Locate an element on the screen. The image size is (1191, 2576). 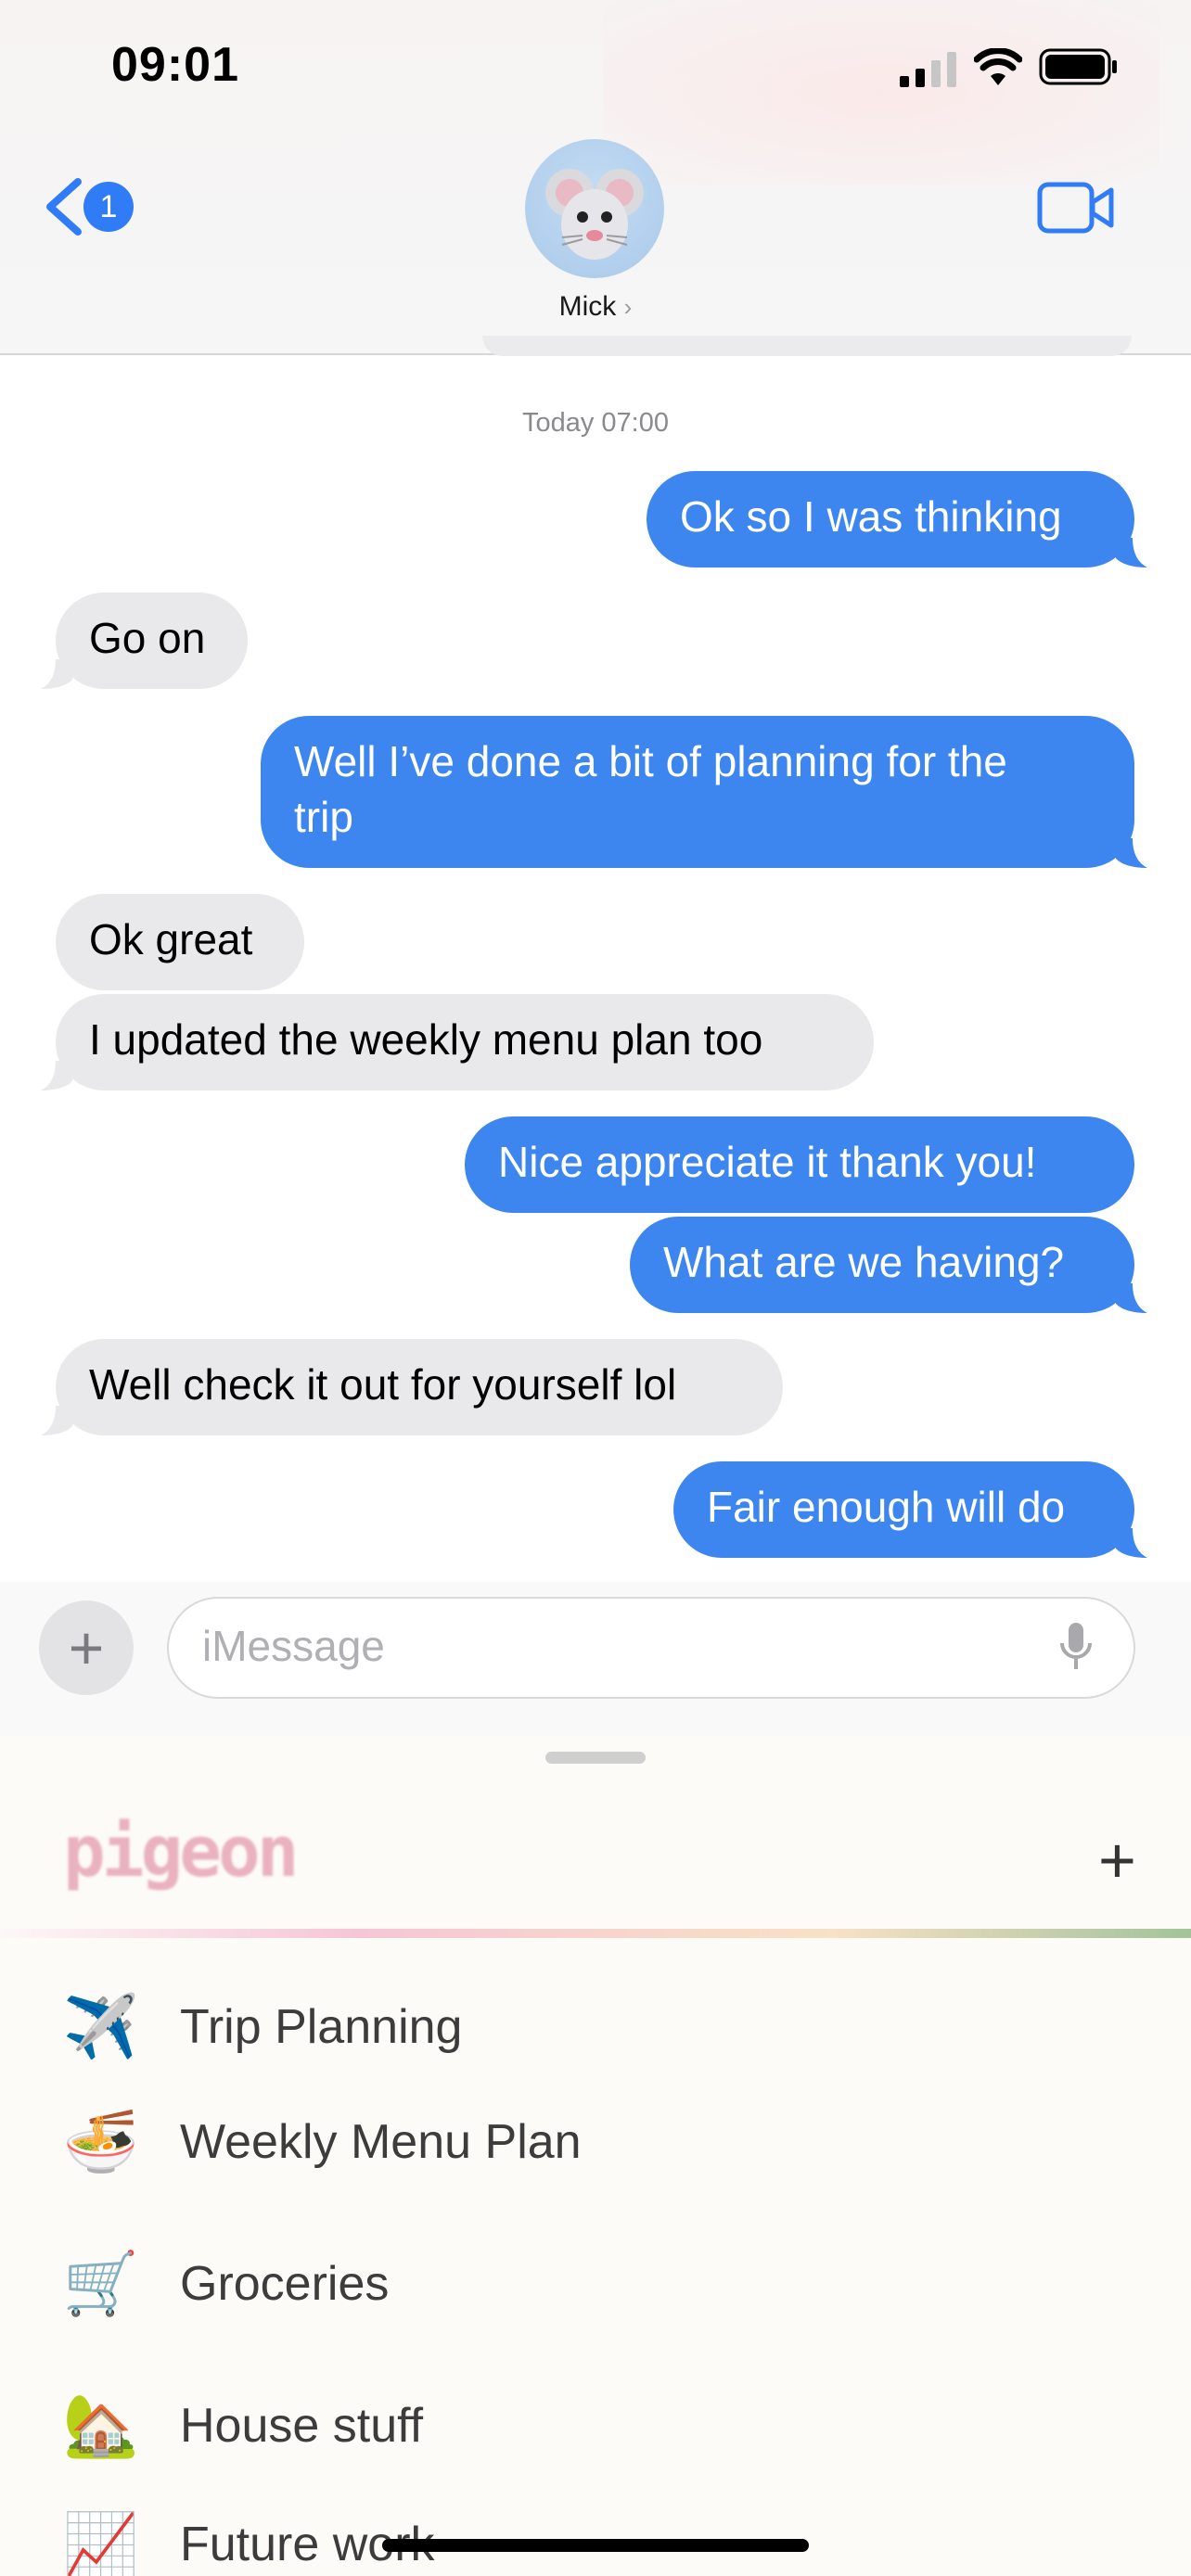
list-item-trip-planning: ✈️ Trip Planning is located at coordinates (597, 2027).